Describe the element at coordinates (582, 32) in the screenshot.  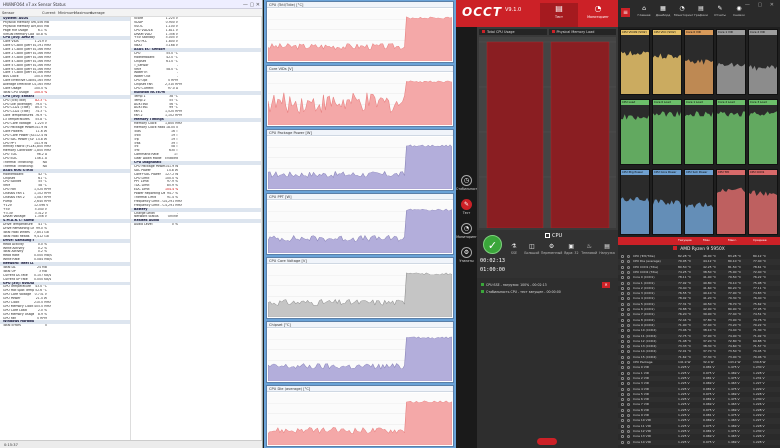
I see `monitor-legend-memory-load: Physical Memory Load` at that location.